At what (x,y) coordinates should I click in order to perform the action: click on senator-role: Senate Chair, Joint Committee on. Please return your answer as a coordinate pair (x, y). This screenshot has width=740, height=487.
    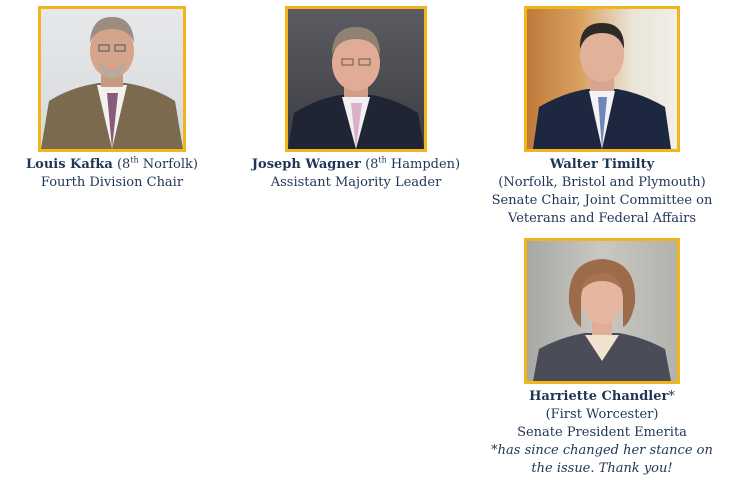
    Looking at the image, I should click on (602, 200).